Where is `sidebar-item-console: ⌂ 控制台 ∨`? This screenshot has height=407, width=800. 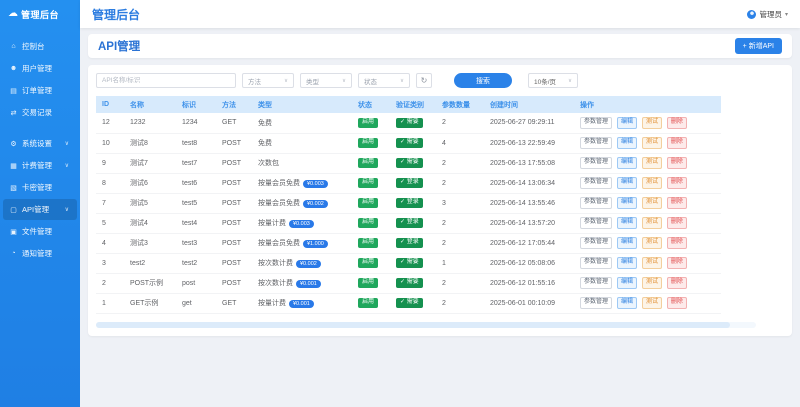
sidebar-item-console: ⌂ 控制台 ∨ is located at coordinates (40, 46).